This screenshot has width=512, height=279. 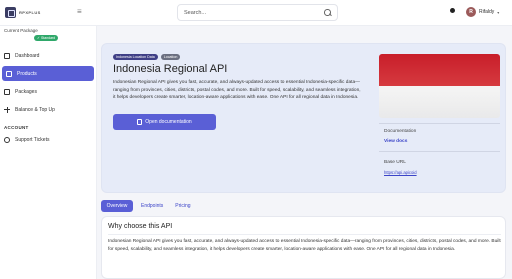 What do you see at coordinates (30, 12) in the screenshot?
I see `logo-text: RPXPLUS` at bounding box center [30, 12].